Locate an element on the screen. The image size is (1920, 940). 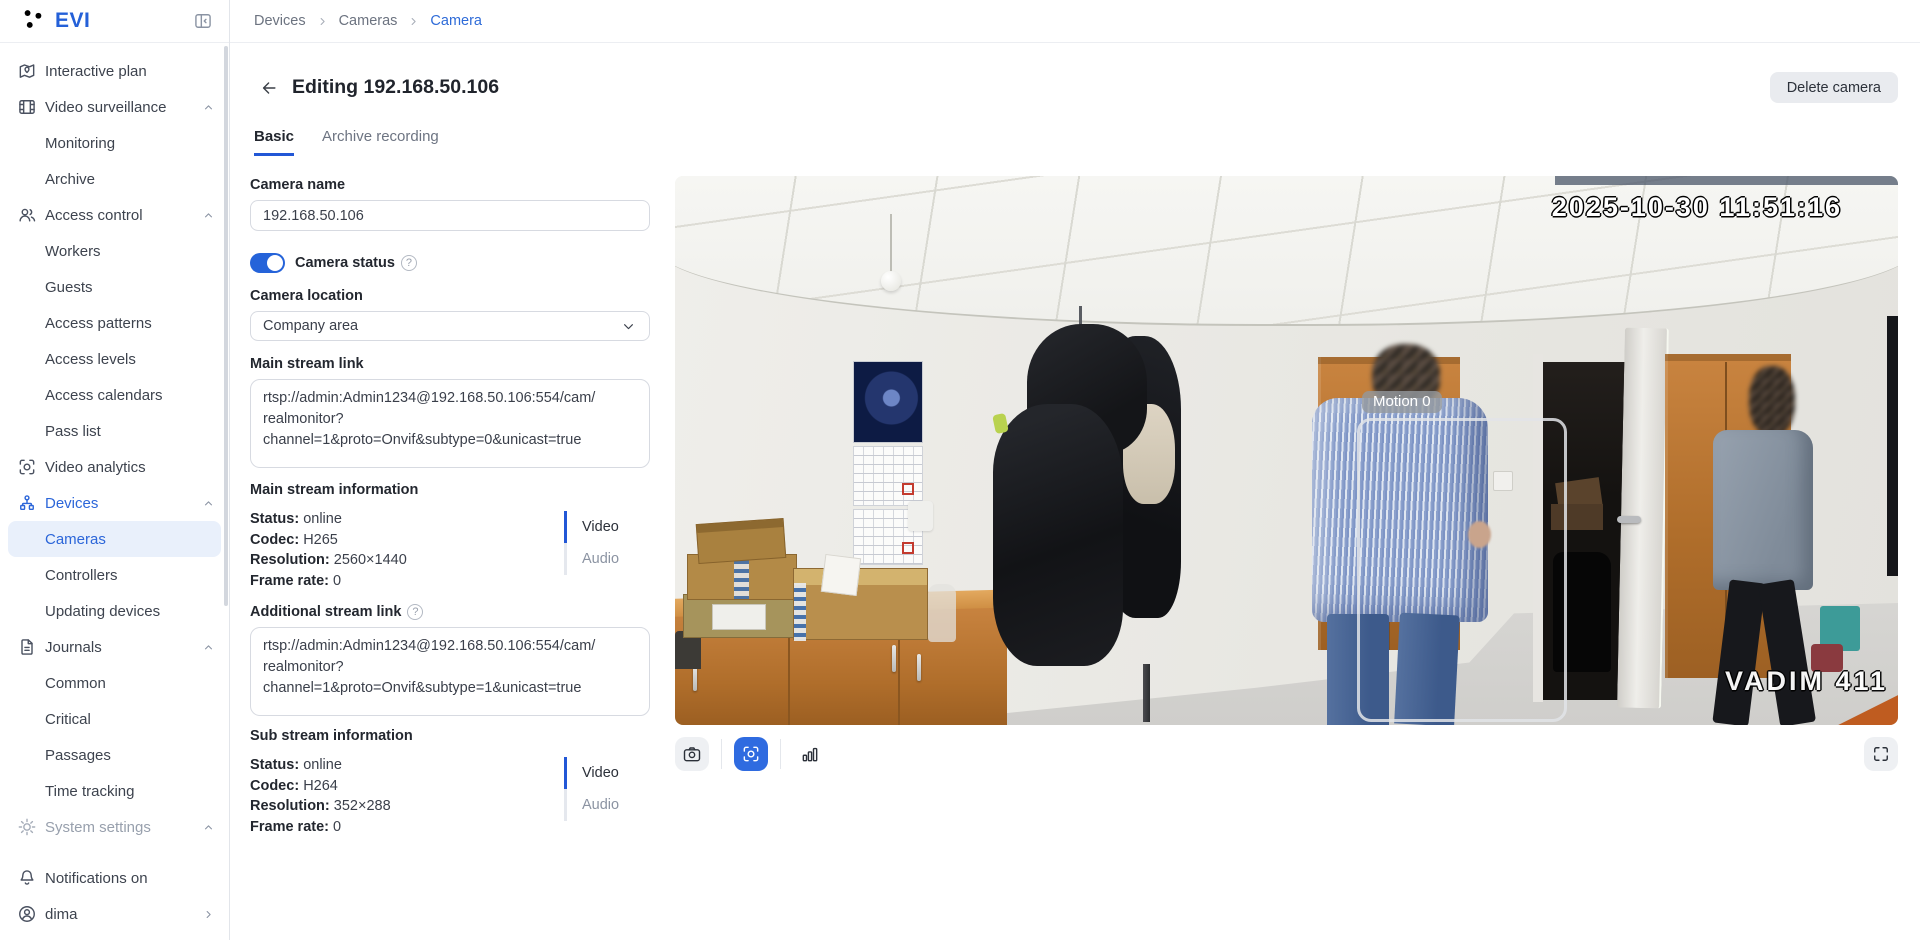
chevron-right-icon is located at coordinates (208, 914).